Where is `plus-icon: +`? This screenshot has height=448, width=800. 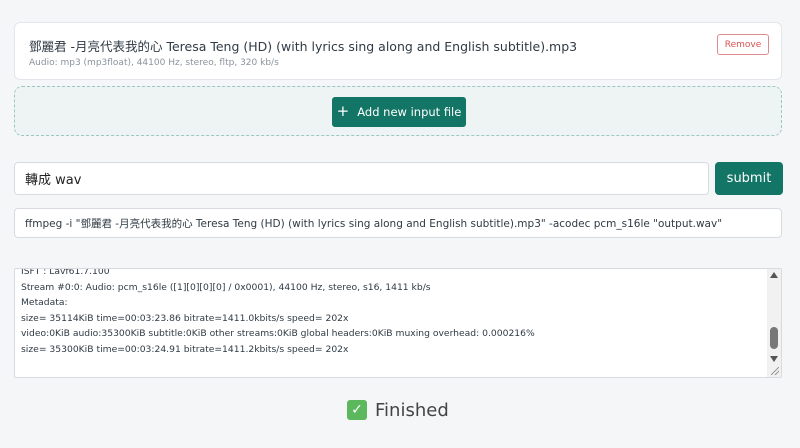
plus-icon: + is located at coordinates (343, 111).